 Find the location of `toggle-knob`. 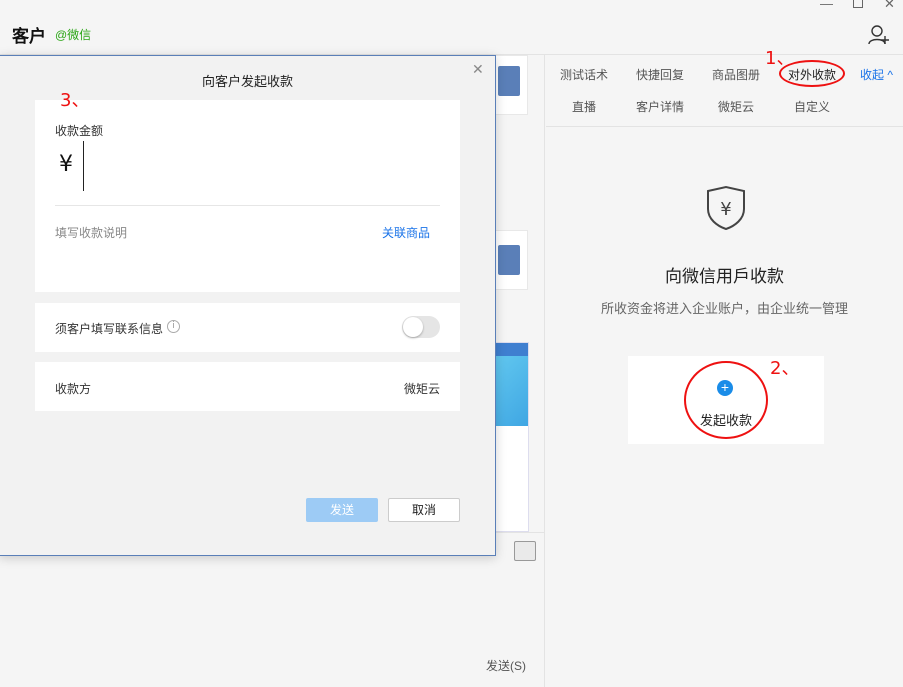

toggle-knob is located at coordinates (413, 327).